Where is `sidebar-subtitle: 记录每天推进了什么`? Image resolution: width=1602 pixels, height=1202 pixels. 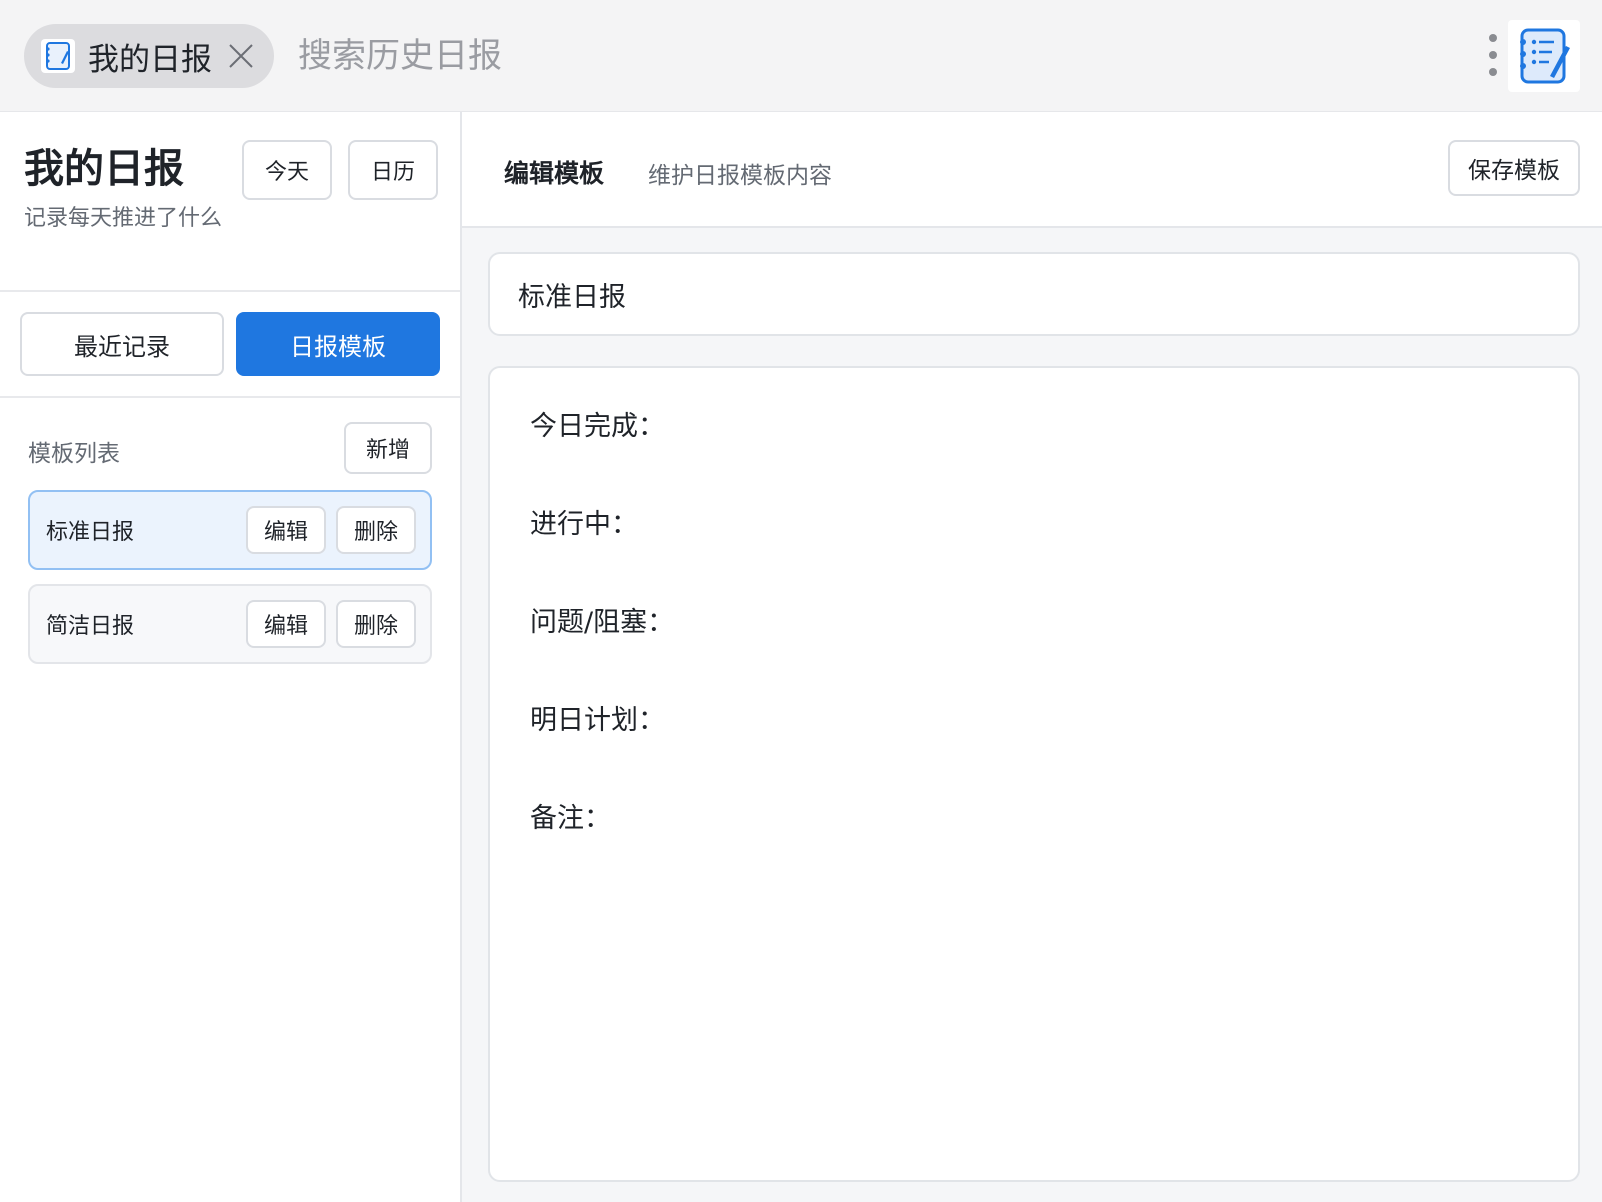 sidebar-subtitle: 记录每天推进了什么 is located at coordinates (123, 218).